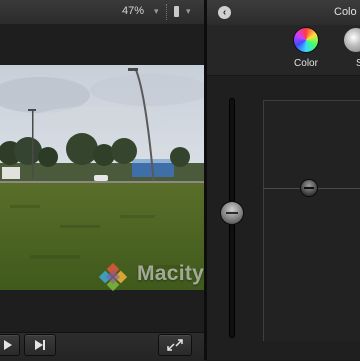  Describe the element at coordinates (232, 213) in the screenshot. I see `master-puck-grip` at that location.